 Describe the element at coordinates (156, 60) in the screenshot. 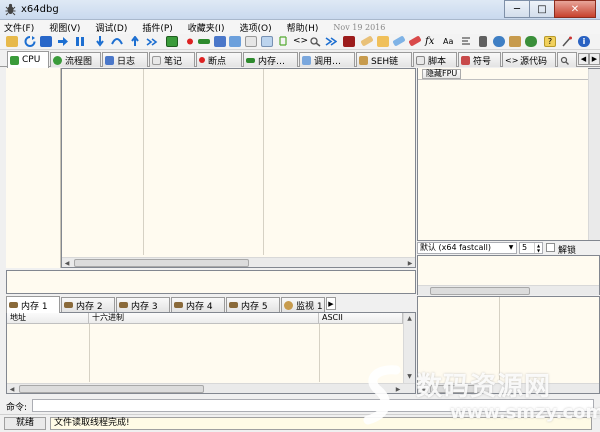

I see `notes-icon` at that location.